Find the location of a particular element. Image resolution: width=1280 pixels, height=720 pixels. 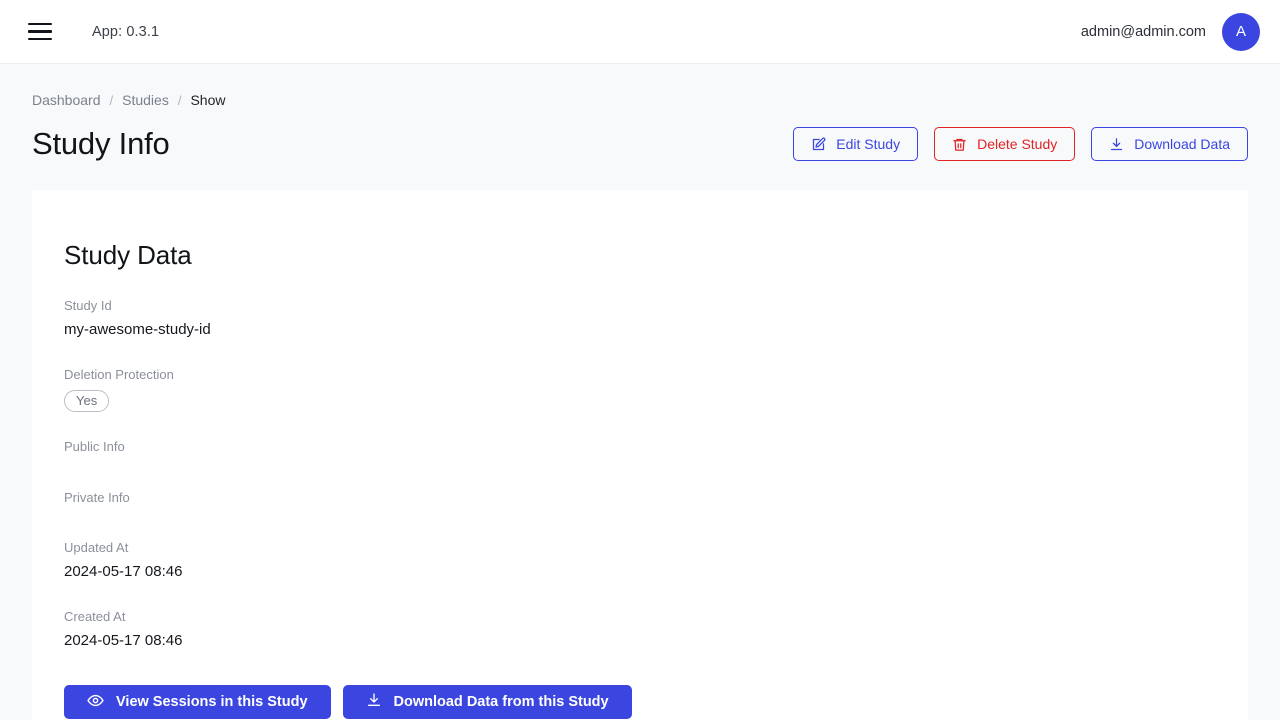

field-label: Public Info is located at coordinates (94, 447).